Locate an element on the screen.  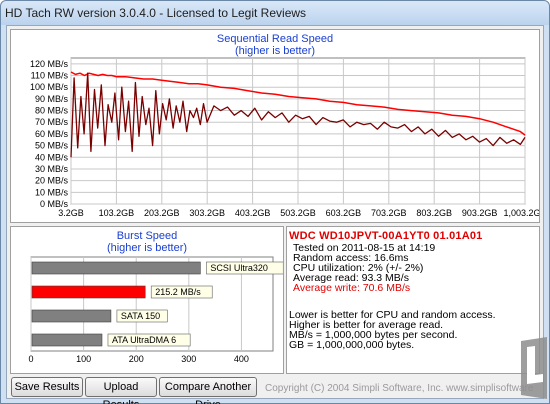
x-tick-label: 403.2GB is located at coordinates (253, 213).